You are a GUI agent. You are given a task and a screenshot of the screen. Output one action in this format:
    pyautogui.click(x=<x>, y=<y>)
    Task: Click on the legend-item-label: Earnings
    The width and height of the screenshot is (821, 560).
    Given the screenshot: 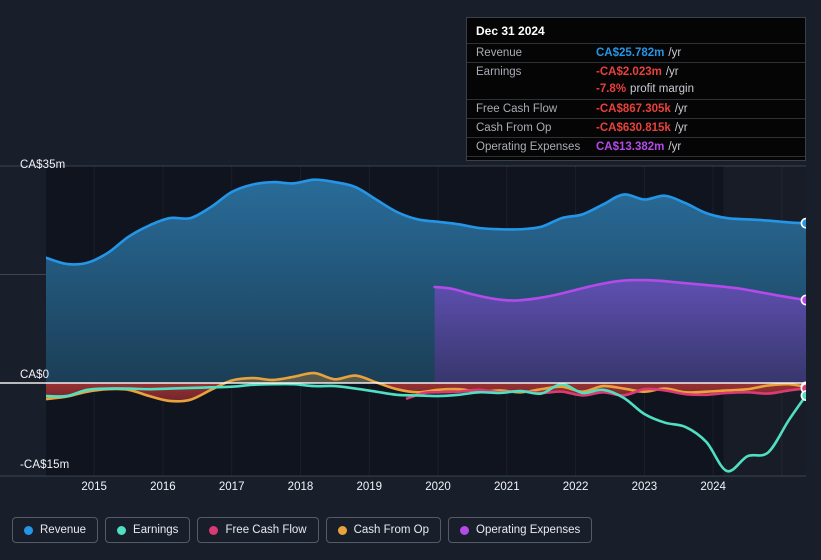 What is the action you would take?
    pyautogui.click(x=156, y=530)
    